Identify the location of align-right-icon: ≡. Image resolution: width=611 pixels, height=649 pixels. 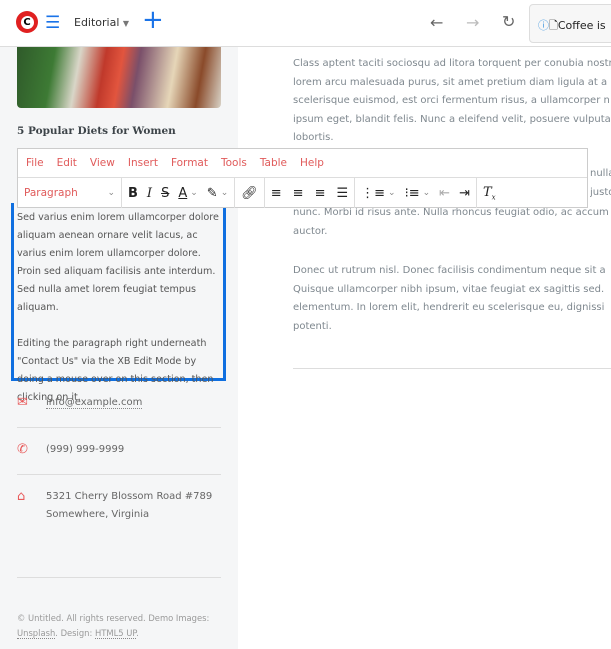
(320, 193).